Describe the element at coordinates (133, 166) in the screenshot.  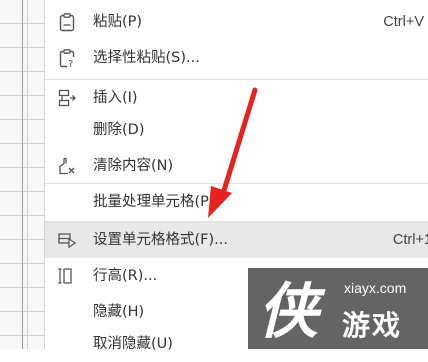
I see `menu-item-label: 清除内容(N)` at that location.